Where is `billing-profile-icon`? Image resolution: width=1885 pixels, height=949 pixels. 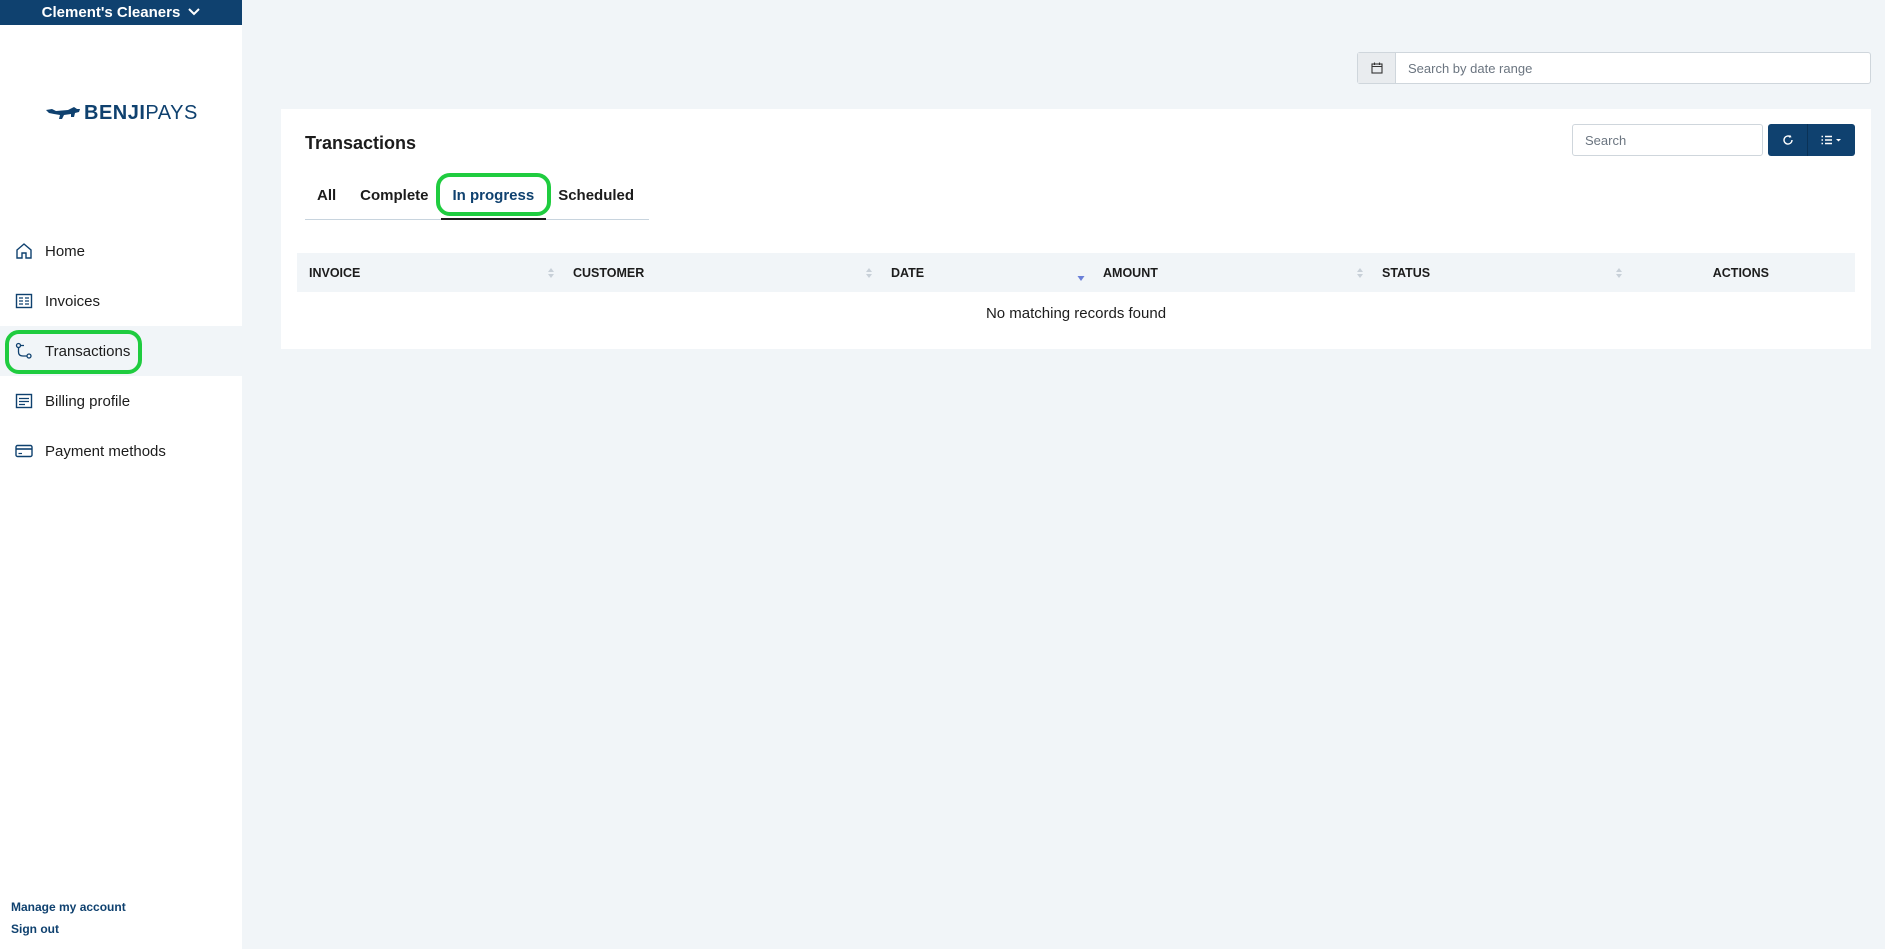
billing-profile-icon is located at coordinates (24, 401).